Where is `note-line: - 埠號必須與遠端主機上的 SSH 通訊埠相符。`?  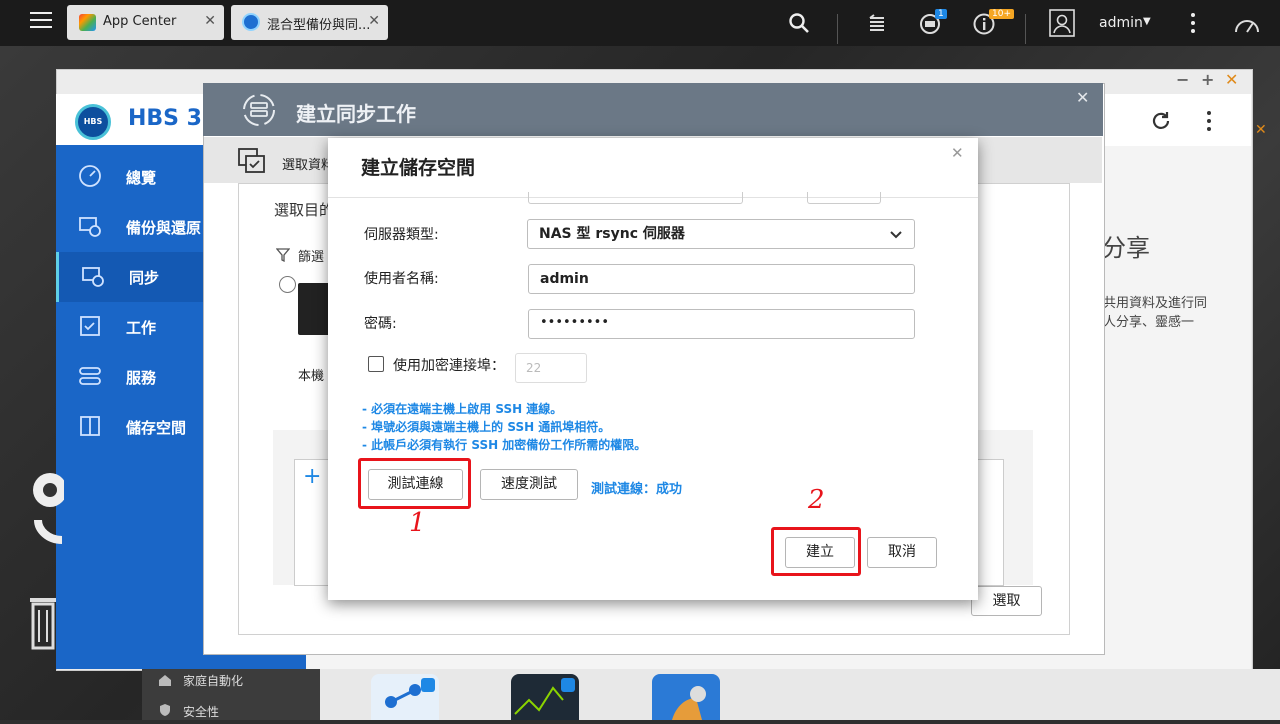 note-line: - 埠號必須與遠端主機上的 SSH 通訊埠相符。 is located at coordinates (486, 427).